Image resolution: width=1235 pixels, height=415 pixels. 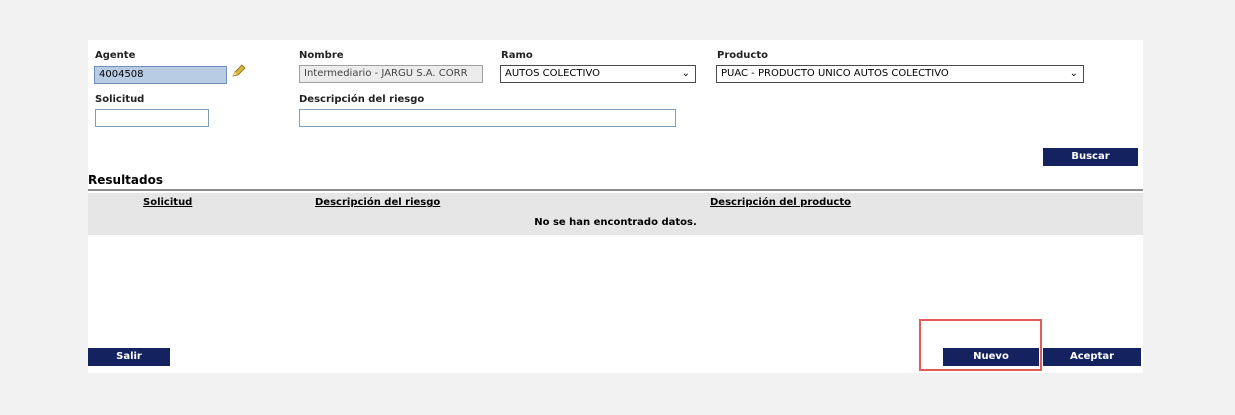 I want to click on divider, so click(x=615, y=190).